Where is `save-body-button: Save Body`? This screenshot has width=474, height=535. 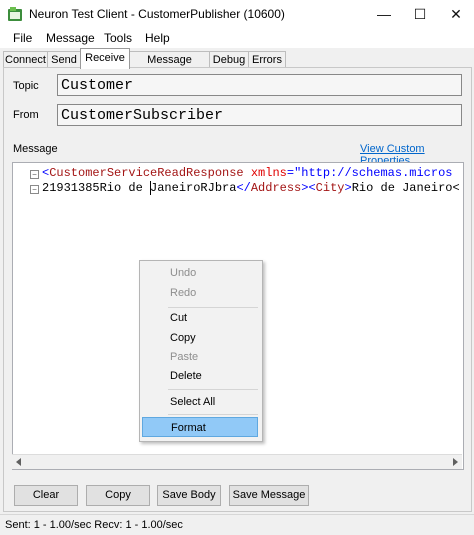
save-body-button: Save Body is located at coordinates (189, 495).